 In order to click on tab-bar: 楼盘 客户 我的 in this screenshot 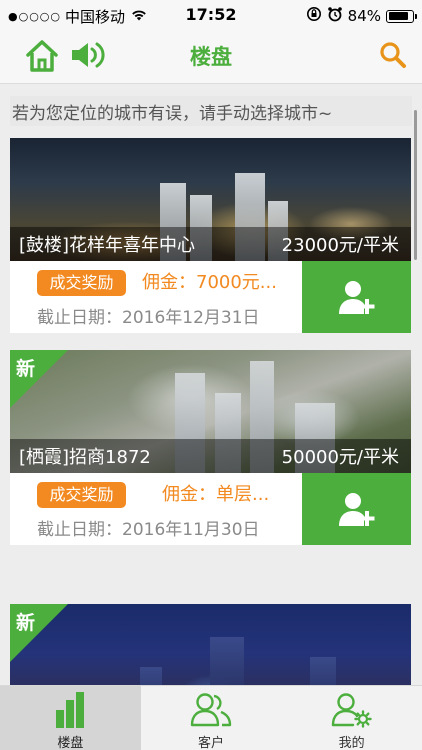, I will do `click(211, 717)`.